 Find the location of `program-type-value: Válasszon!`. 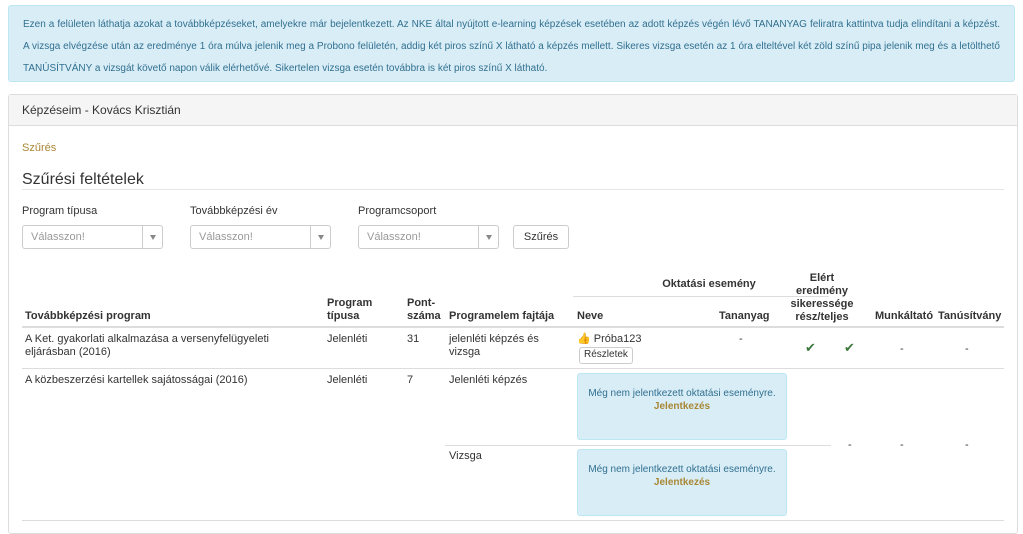

program-type-value: Válasszon! is located at coordinates (58, 237).